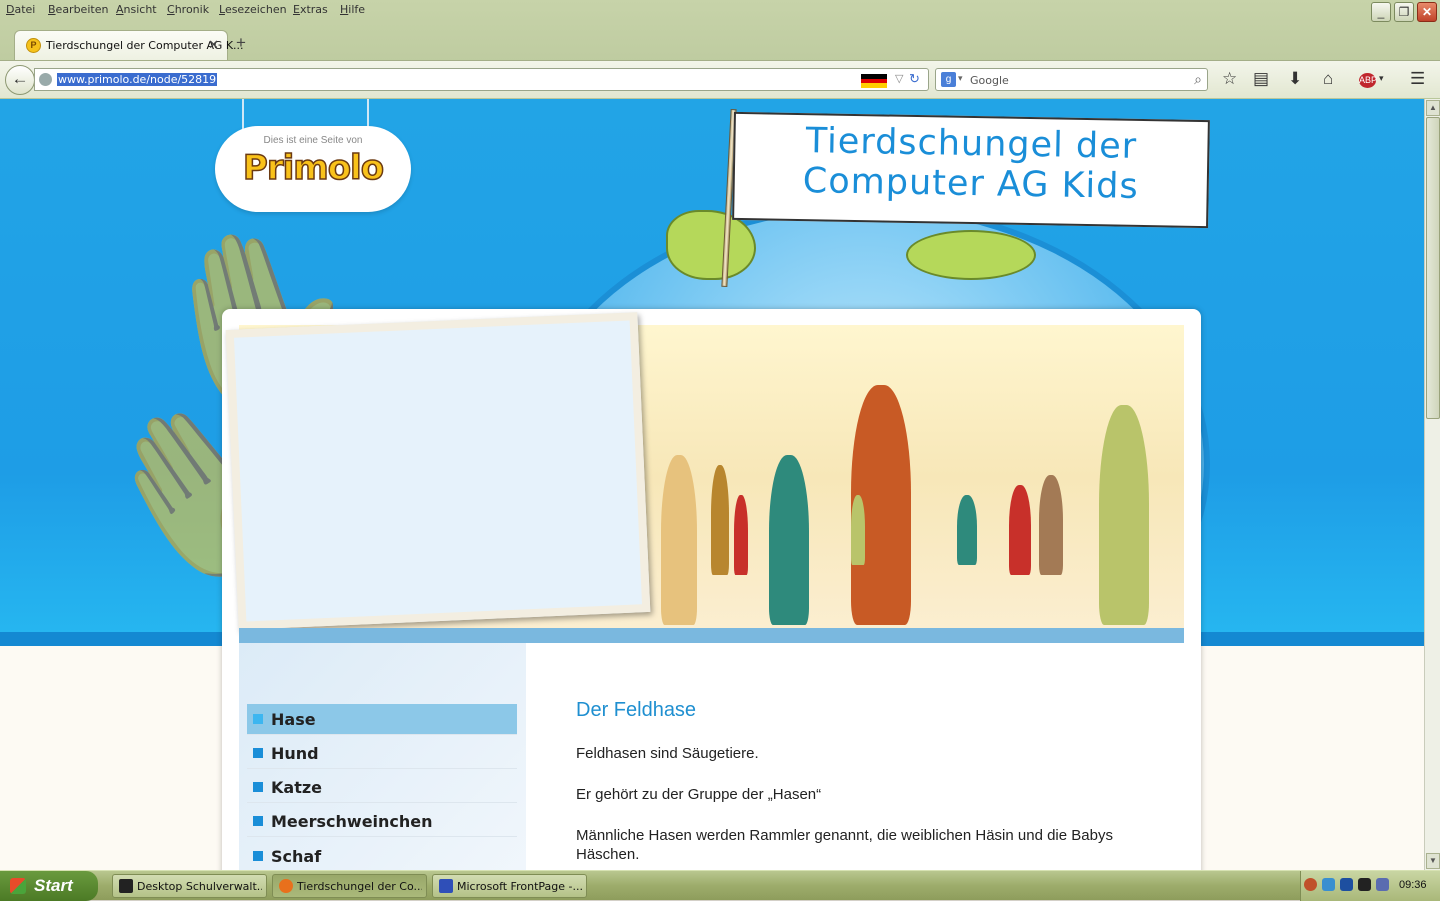 This screenshot has width=1440, height=901. What do you see at coordinates (1198, 79) in the screenshot?
I see `search-icon: ⌕` at bounding box center [1198, 79].